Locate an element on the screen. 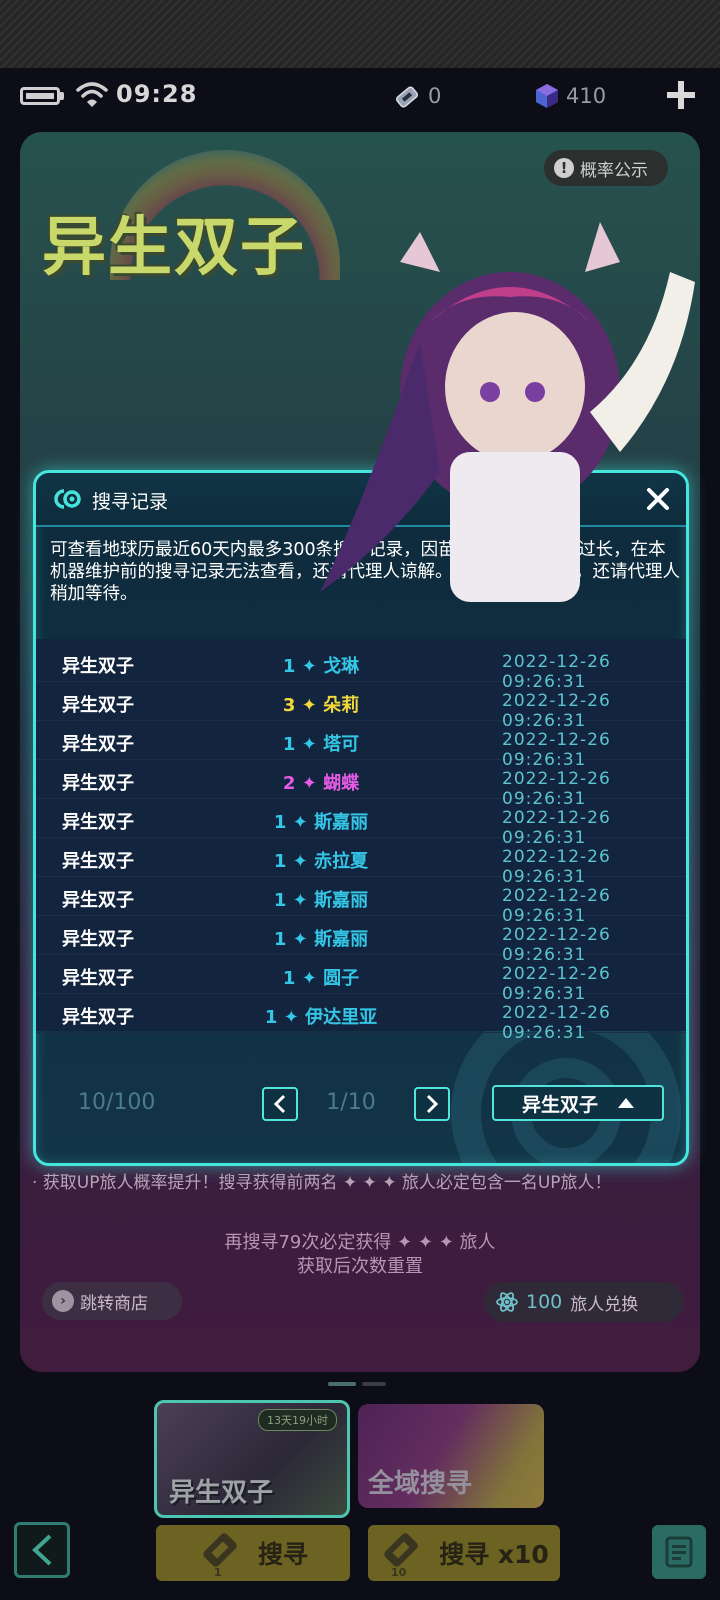  search-ticket-icon: 1 is located at coordinates (220, 1555).